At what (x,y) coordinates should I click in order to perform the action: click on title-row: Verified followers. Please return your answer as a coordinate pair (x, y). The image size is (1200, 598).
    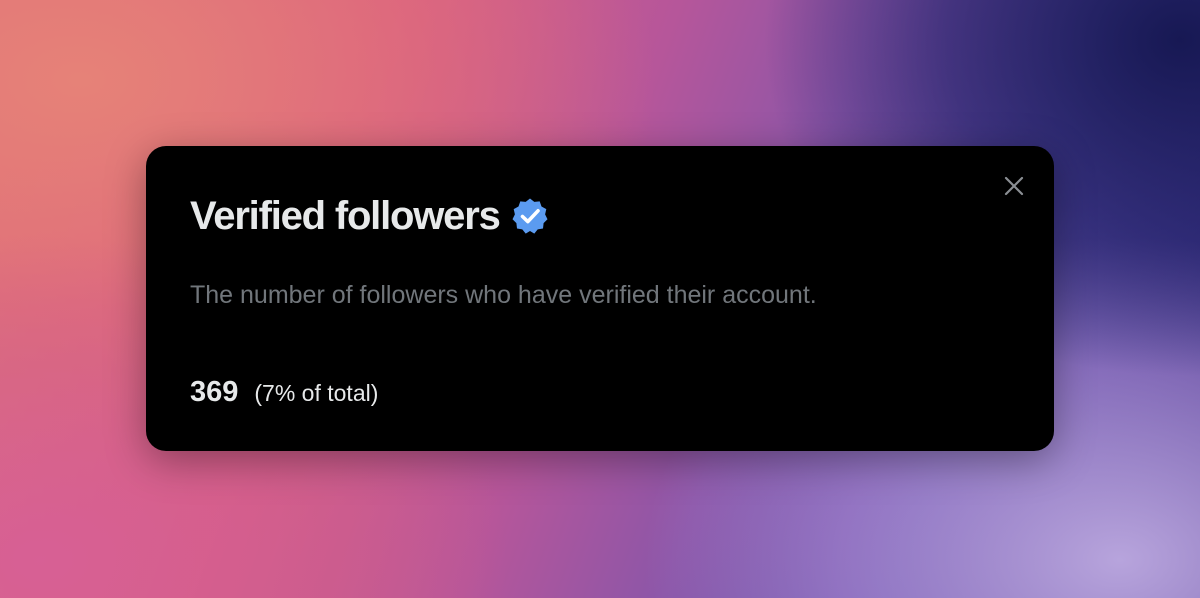
    Looking at the image, I should click on (370, 216).